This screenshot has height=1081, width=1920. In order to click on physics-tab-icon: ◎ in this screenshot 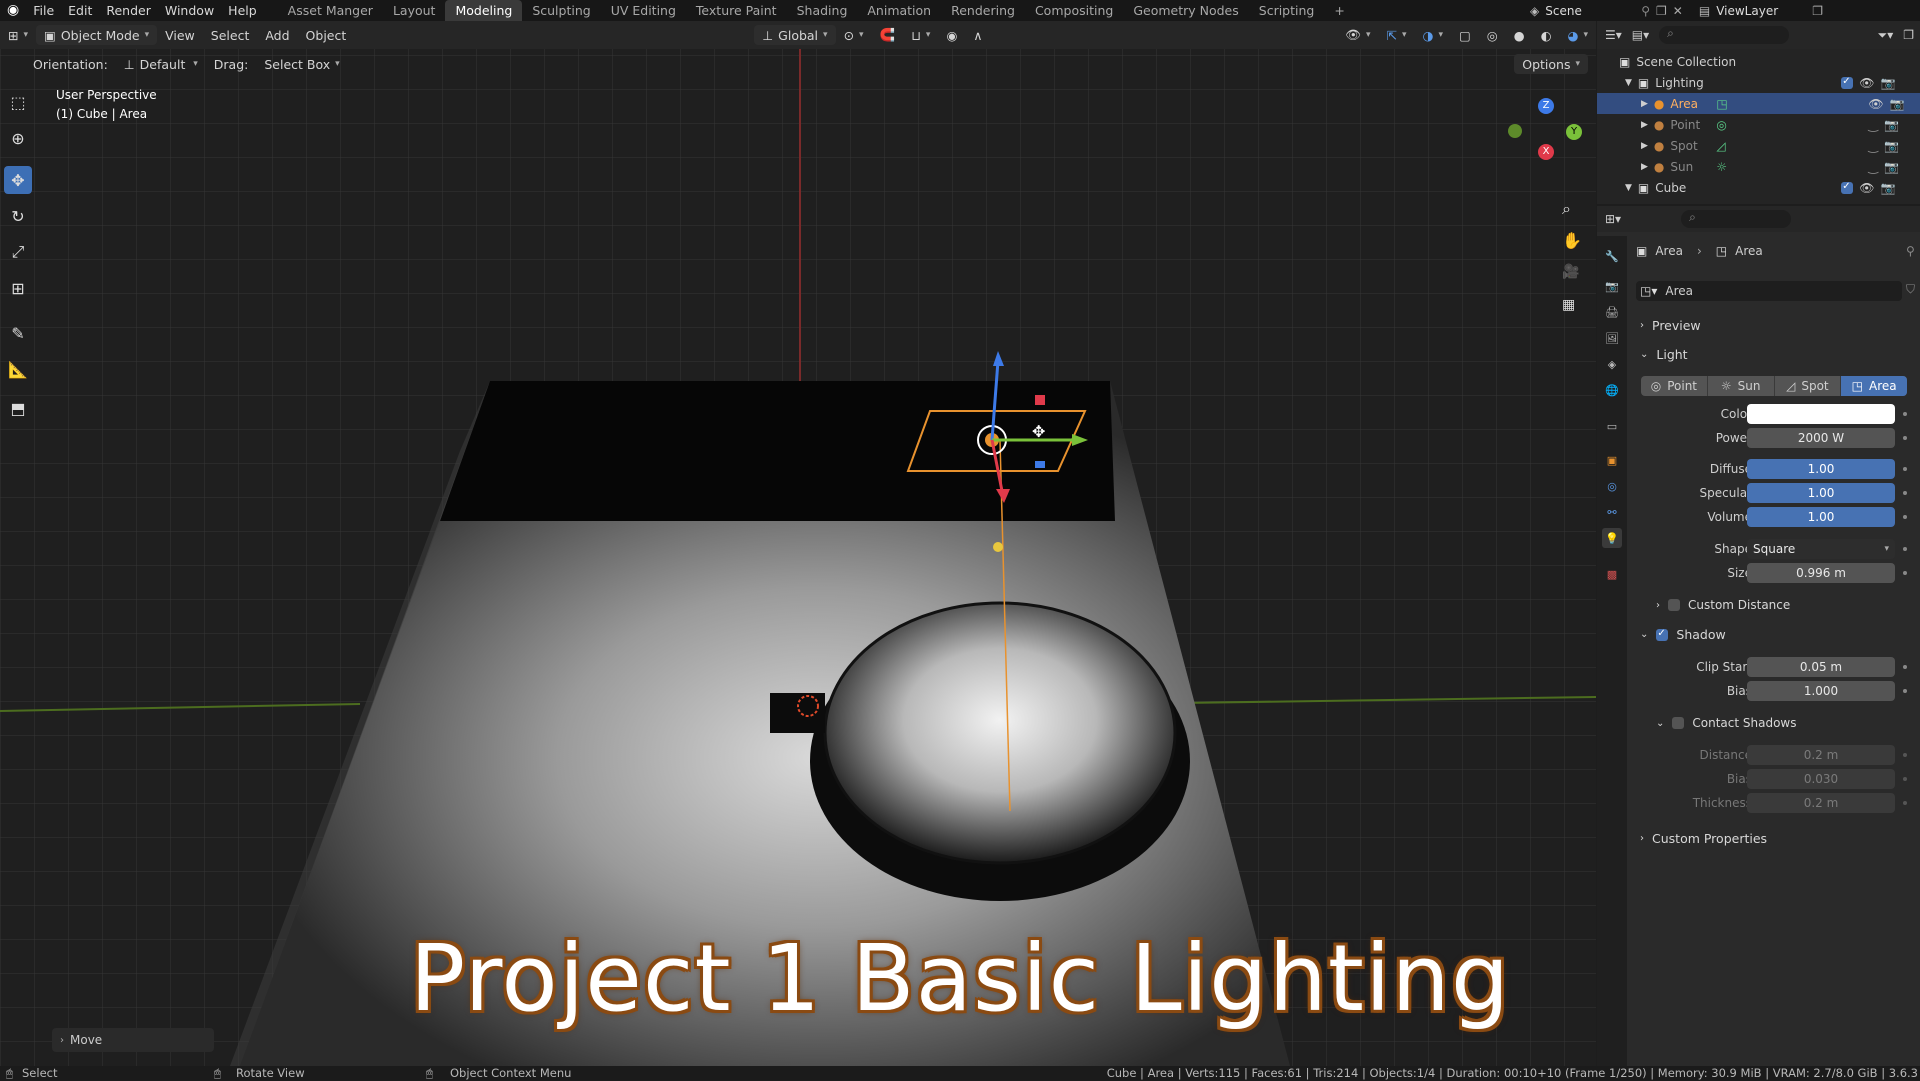, I will do `click(1612, 486)`.